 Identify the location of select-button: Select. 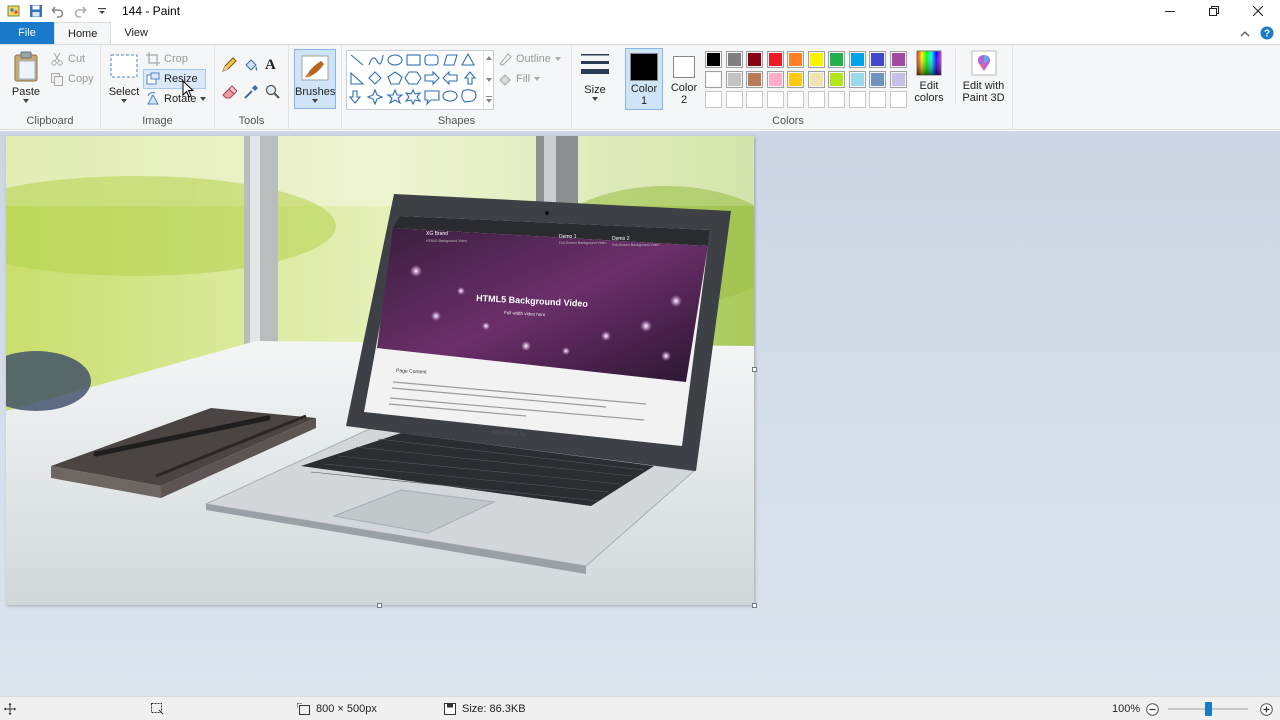
(124, 77).